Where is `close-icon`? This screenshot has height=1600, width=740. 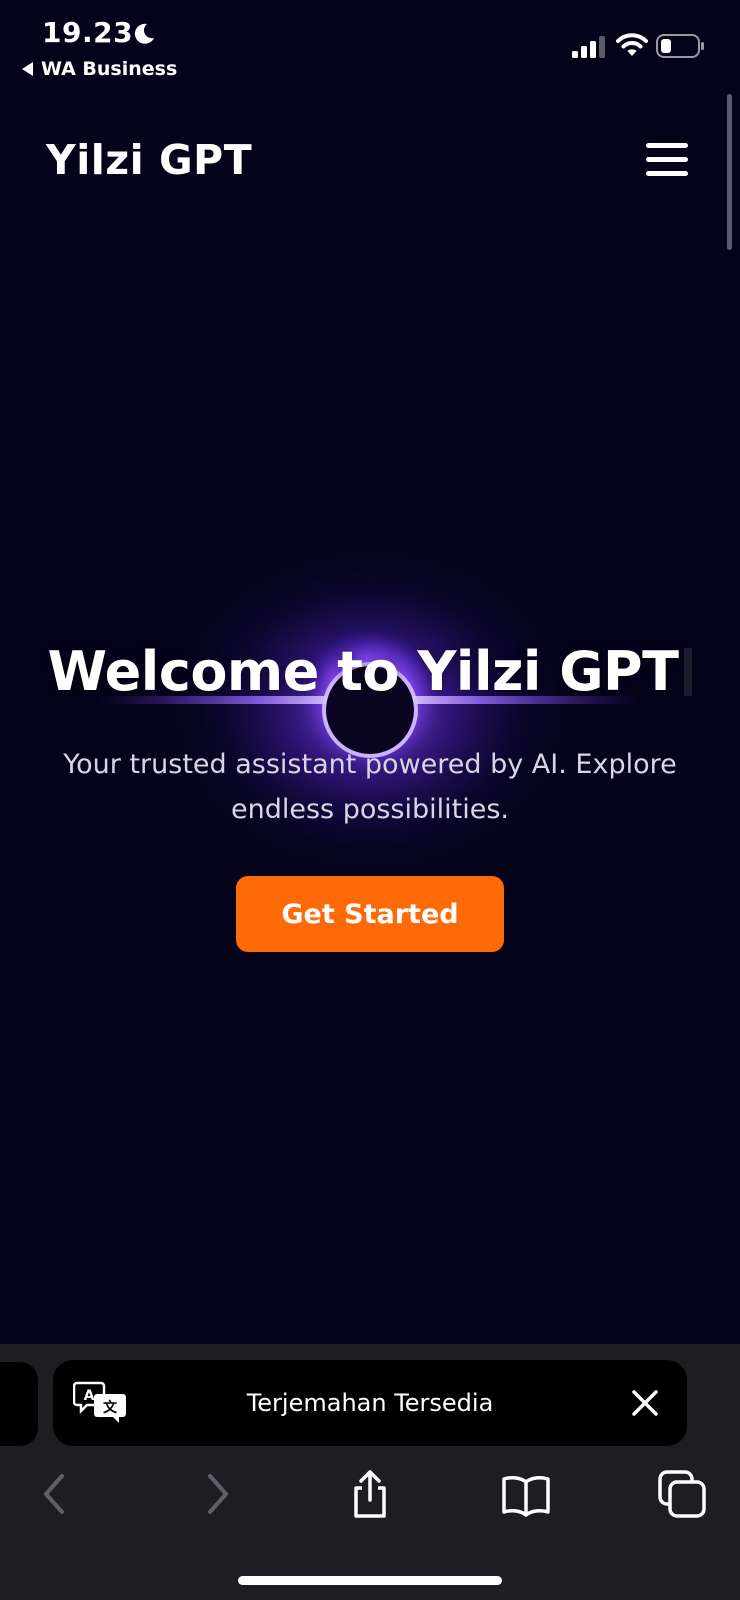
close-icon is located at coordinates (645, 1403).